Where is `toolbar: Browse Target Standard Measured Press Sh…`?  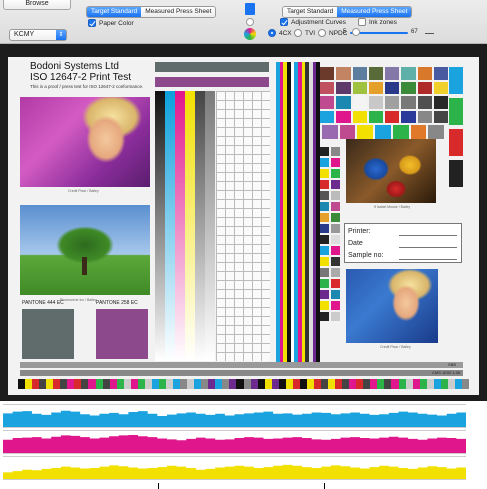 toolbar: Browse Target Standard Measured Press Sh… is located at coordinates (243, 22).